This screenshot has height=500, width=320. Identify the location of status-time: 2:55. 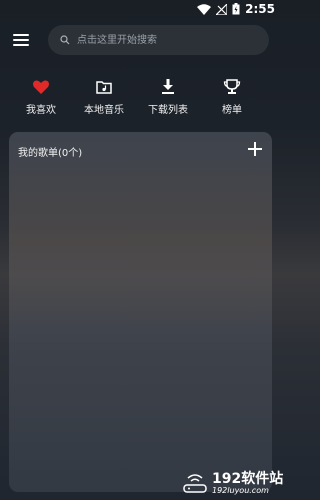
(260, 9).